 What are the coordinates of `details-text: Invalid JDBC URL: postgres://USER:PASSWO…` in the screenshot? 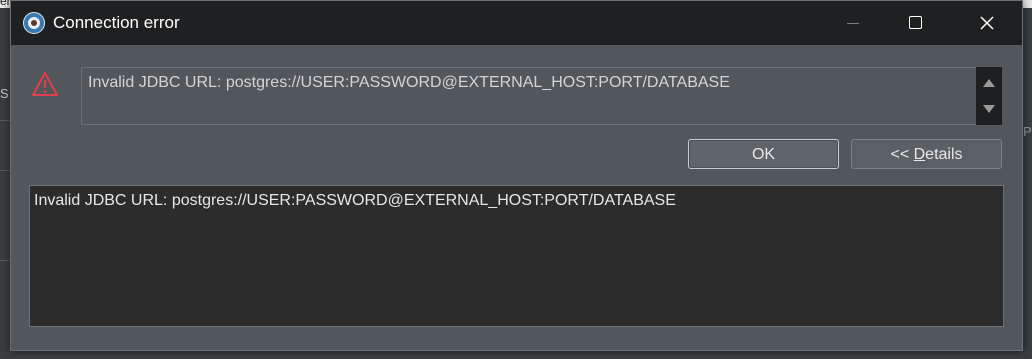 It's located at (355, 200).